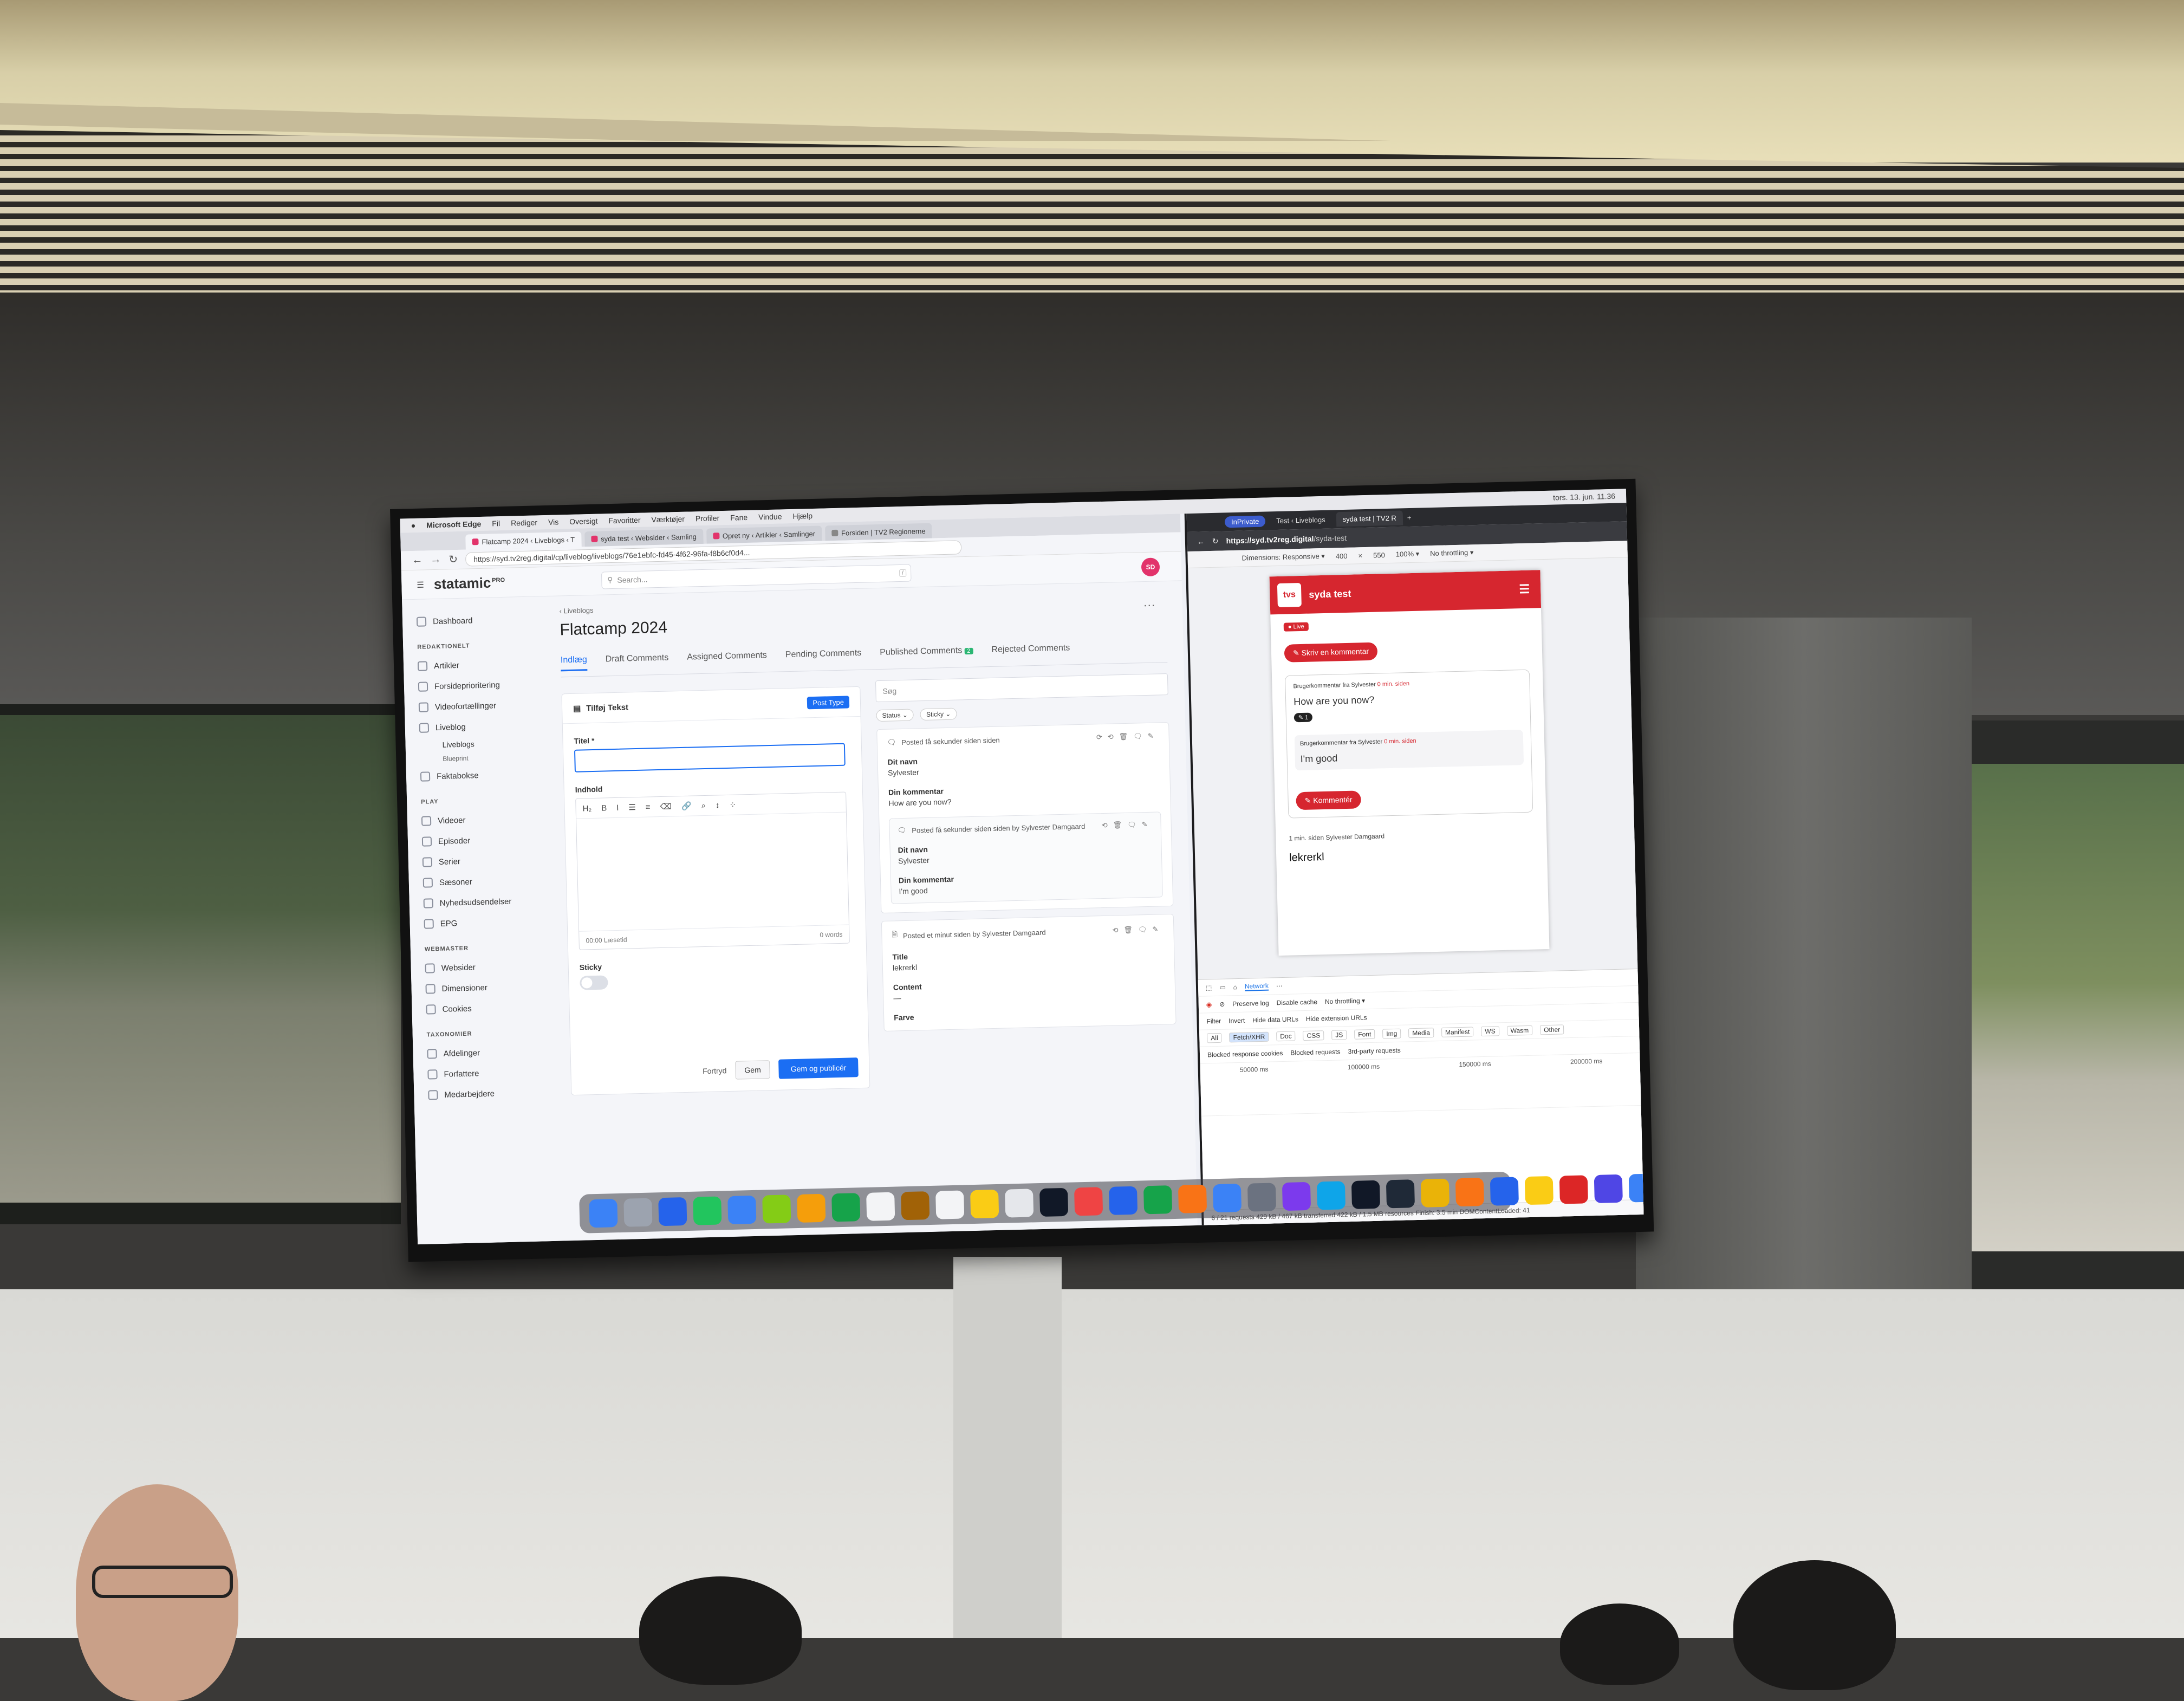 The width and height of the screenshot is (2184, 1701). I want to click on more-icon: ⋯, so click(1279, 986).